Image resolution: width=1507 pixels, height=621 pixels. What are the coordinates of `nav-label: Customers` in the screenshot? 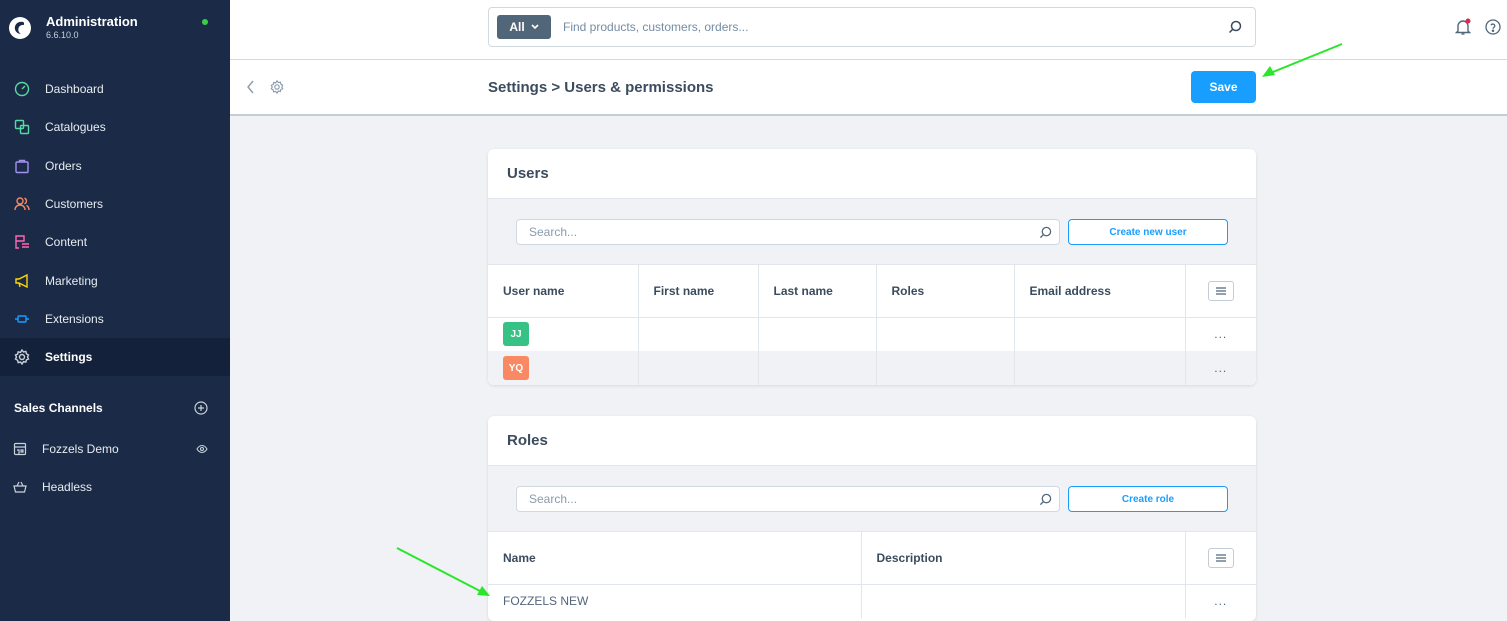 It's located at (74, 204).